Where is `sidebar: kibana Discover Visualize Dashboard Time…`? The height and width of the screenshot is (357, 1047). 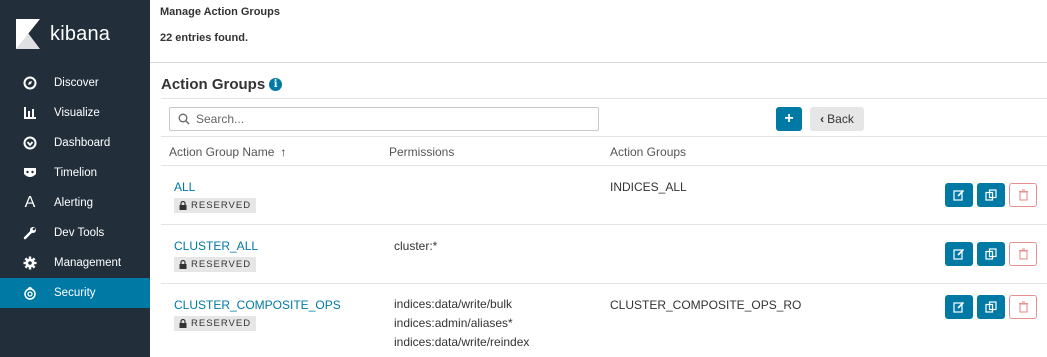 sidebar: kibana Discover Visualize Dashboard Time… is located at coordinates (75, 178).